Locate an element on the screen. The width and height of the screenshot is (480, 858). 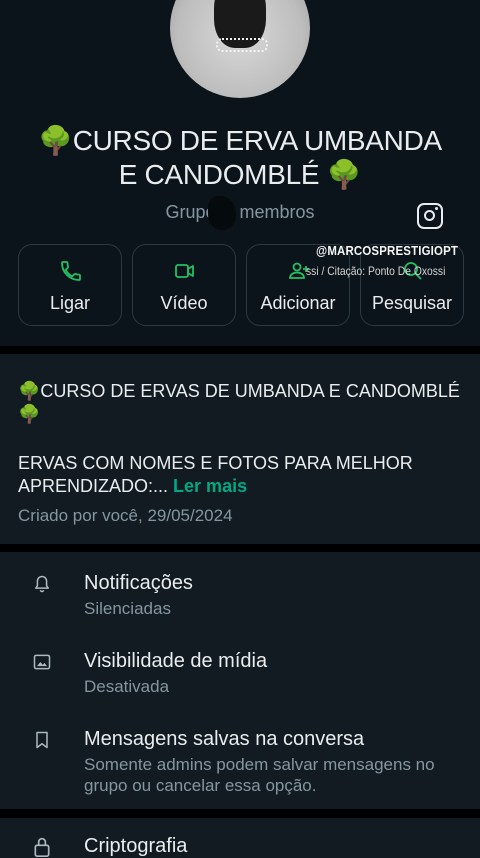
bookmark-icon is located at coordinates (42, 740).